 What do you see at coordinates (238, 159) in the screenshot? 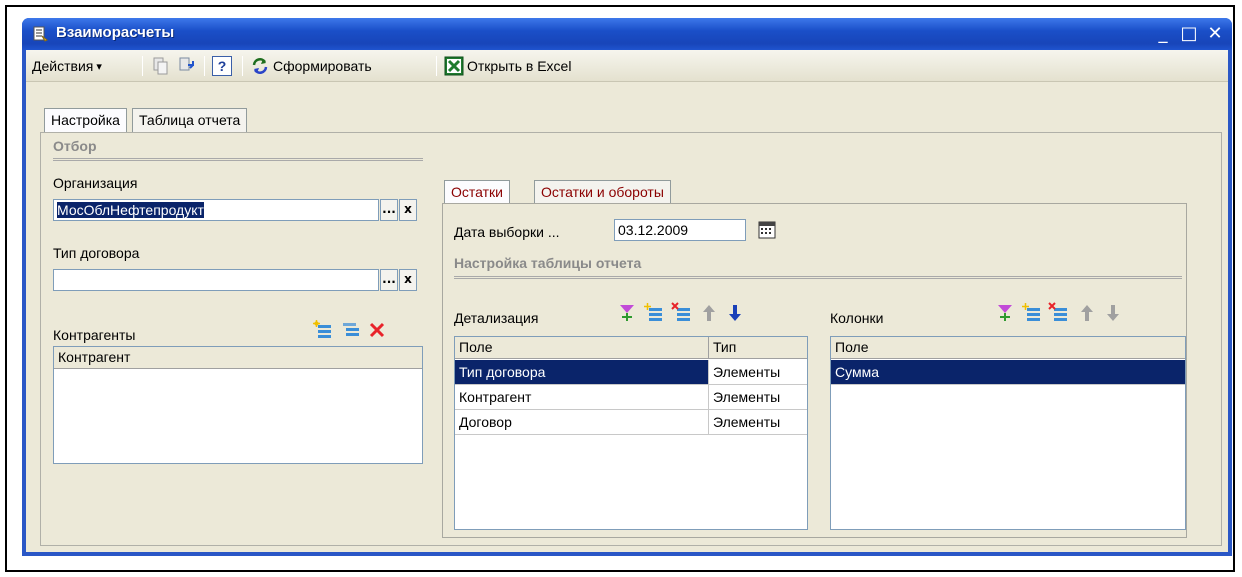
I see `filter-section-rule` at bounding box center [238, 159].